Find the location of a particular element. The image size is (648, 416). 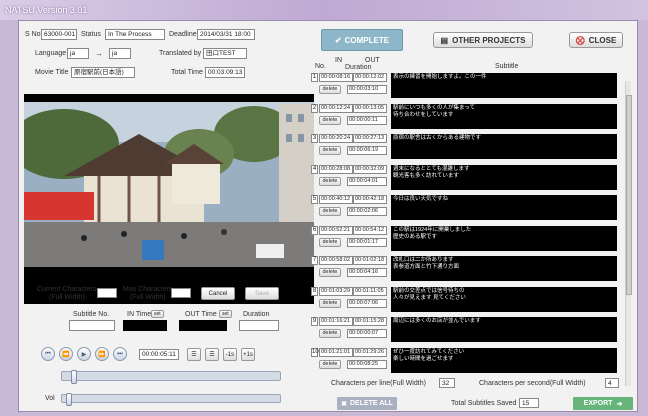

rewind-icon: ⏪ is located at coordinates (66, 354).